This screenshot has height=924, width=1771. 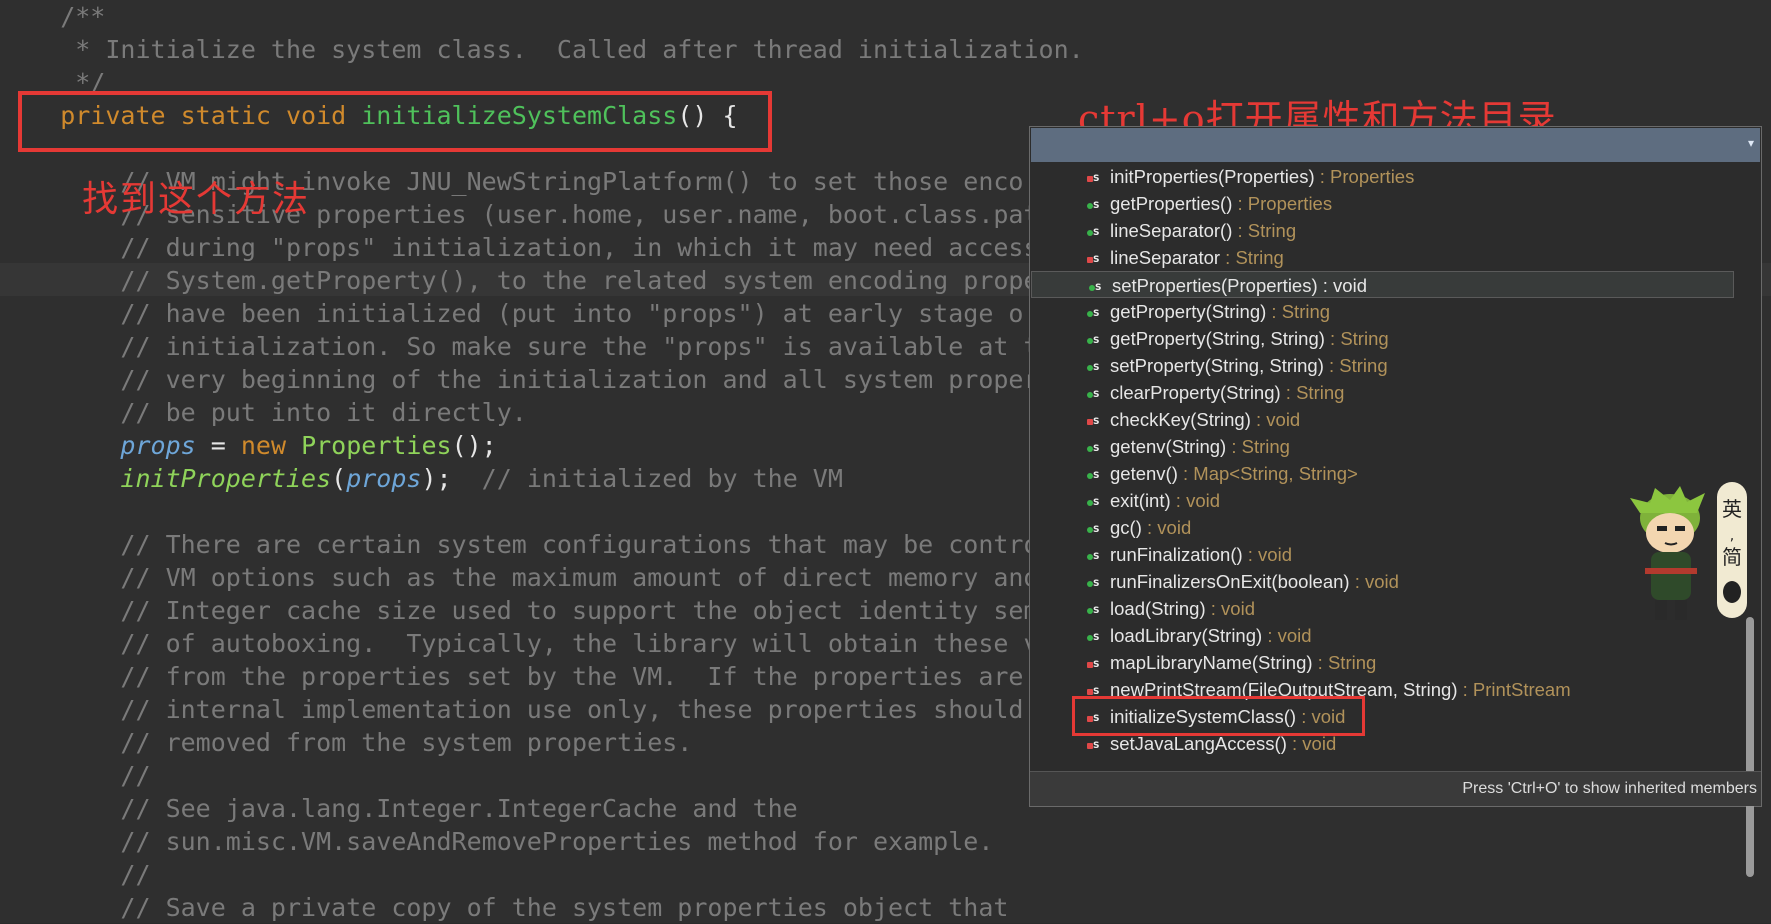 I want to click on code-token: ();, so click(x=474, y=445).